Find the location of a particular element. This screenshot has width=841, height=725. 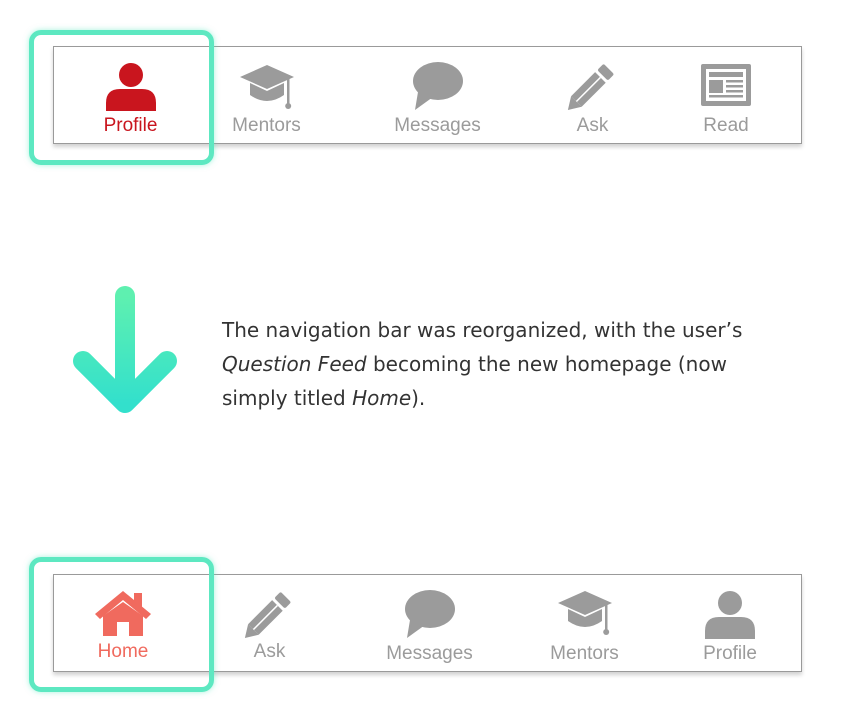

user-icon is located at coordinates (730, 615).